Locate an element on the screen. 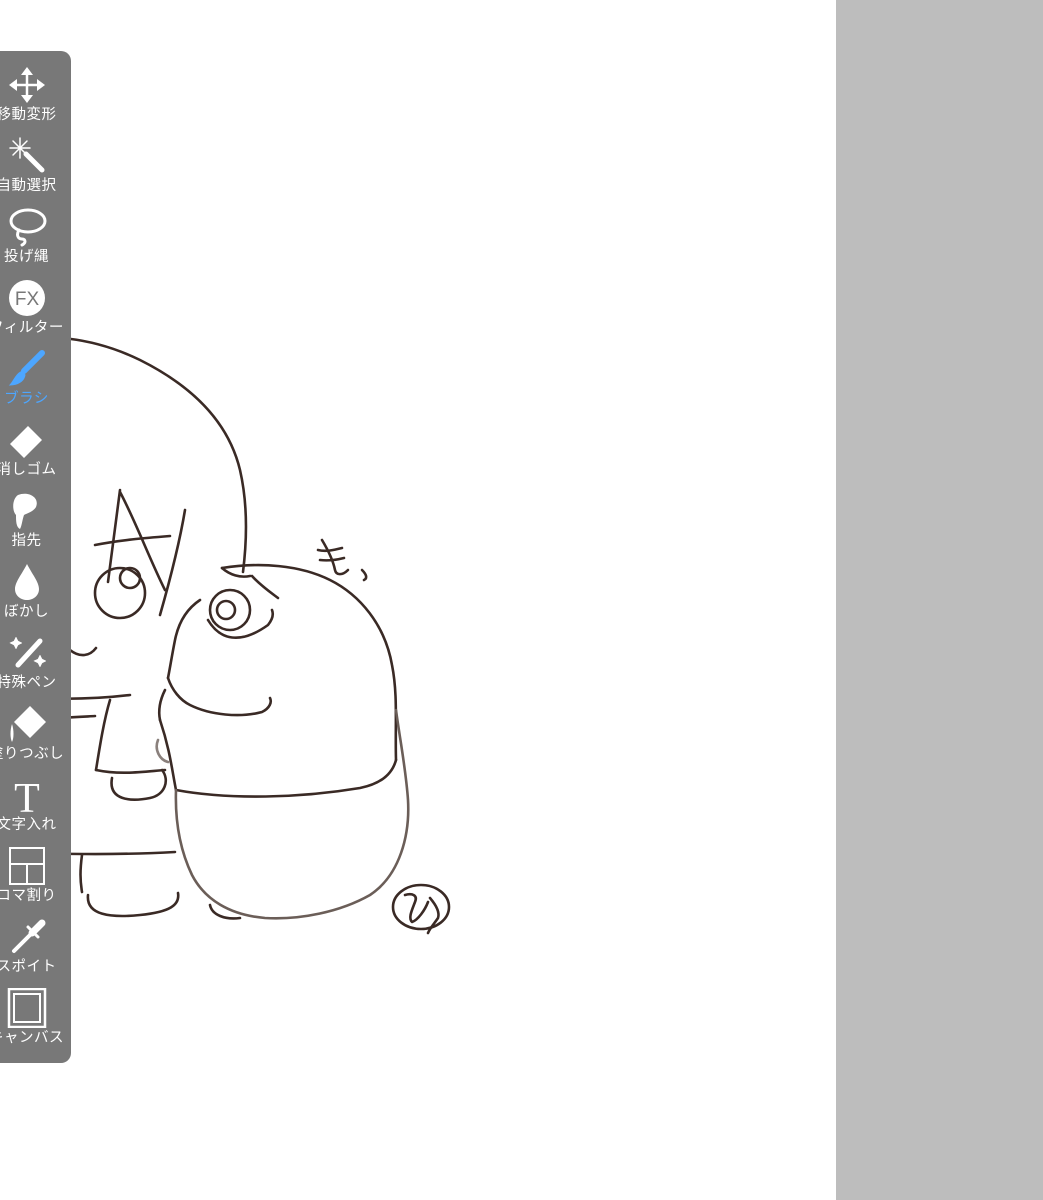  tool-fill: 塗りつぶし is located at coordinates (35, 726).